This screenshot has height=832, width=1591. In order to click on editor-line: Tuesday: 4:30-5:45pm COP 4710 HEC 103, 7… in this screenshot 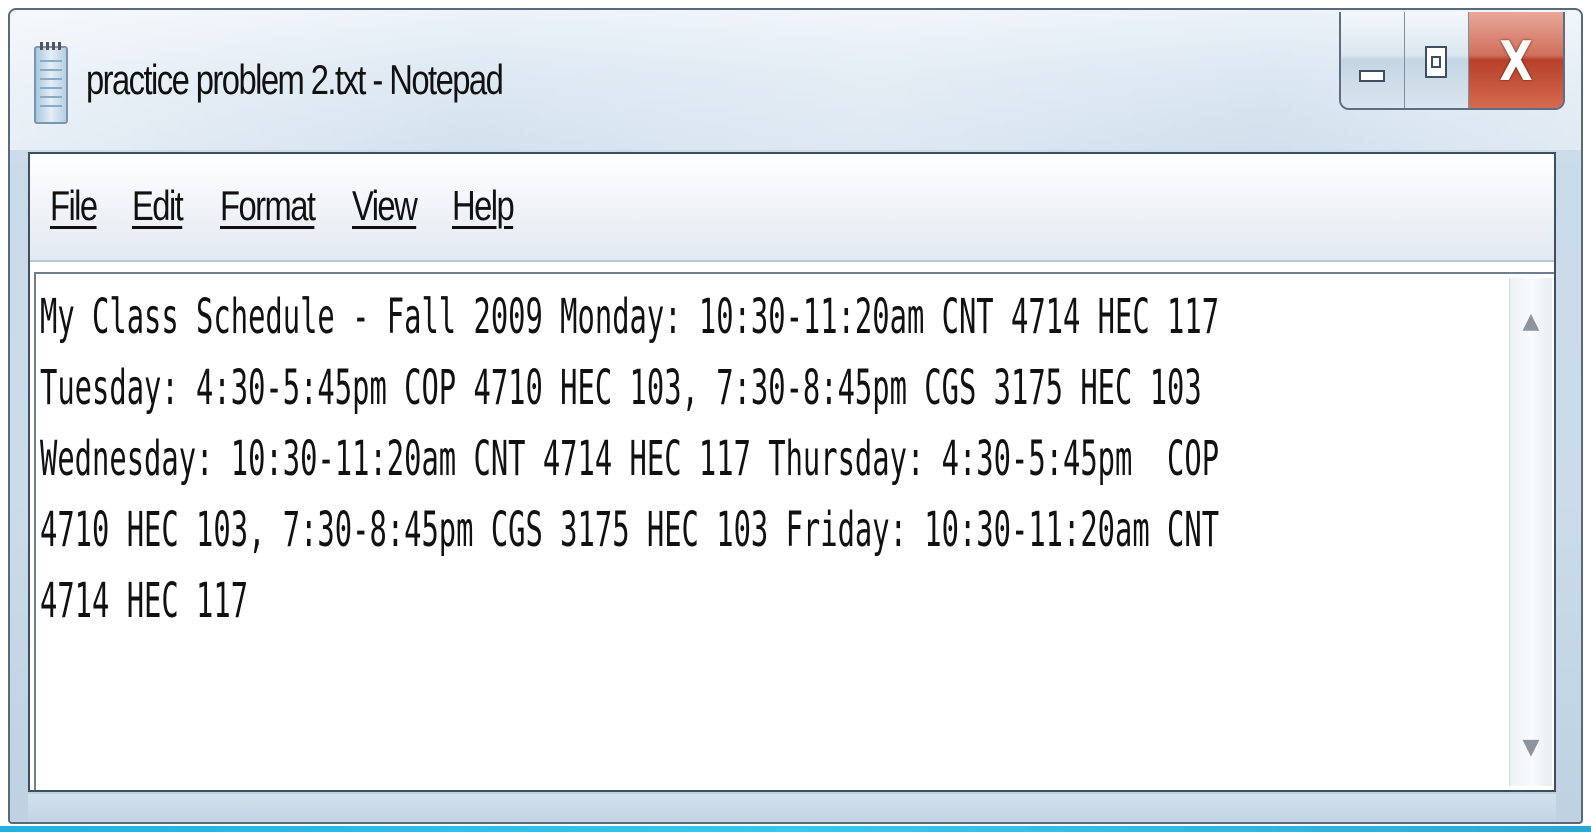, I will do `click(621, 388)`.